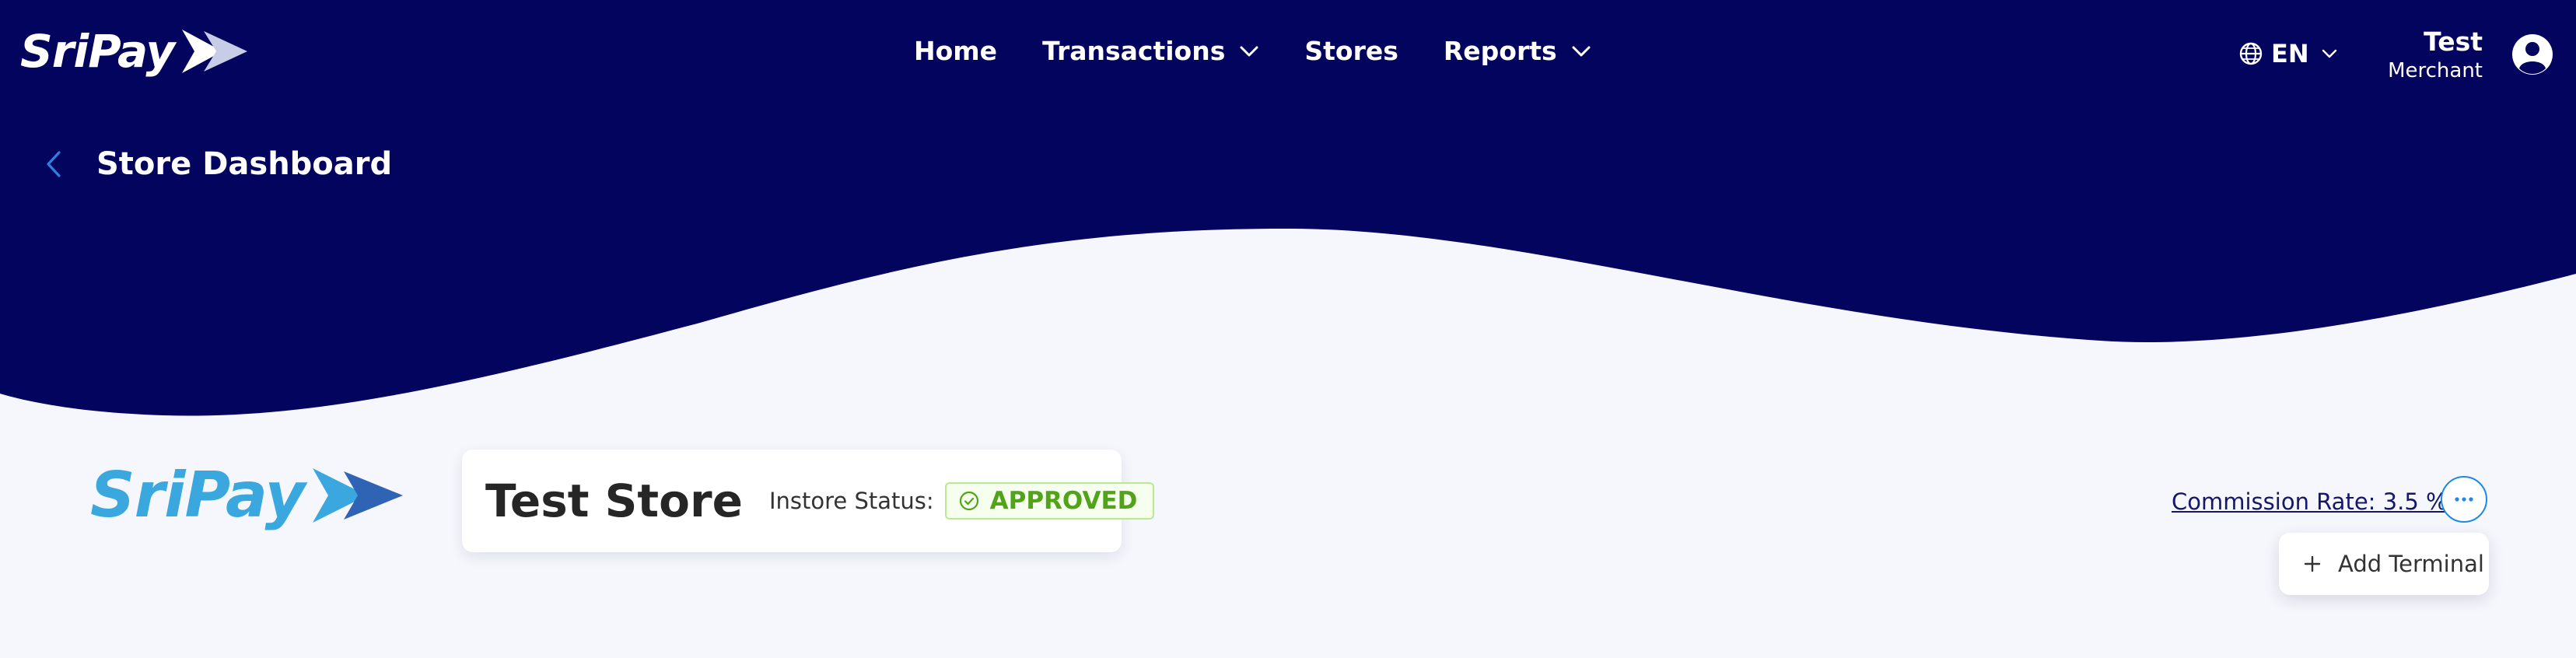 The height and width of the screenshot is (658, 2576). I want to click on nav-transactions-label: Transactions, so click(1134, 51).